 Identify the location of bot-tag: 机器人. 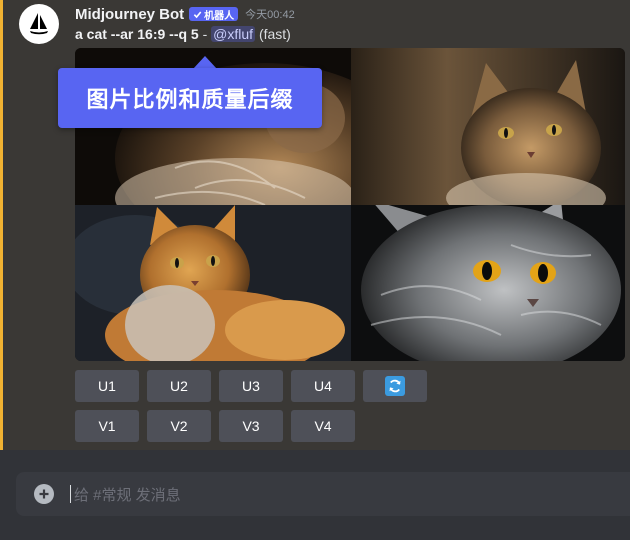
(214, 14).